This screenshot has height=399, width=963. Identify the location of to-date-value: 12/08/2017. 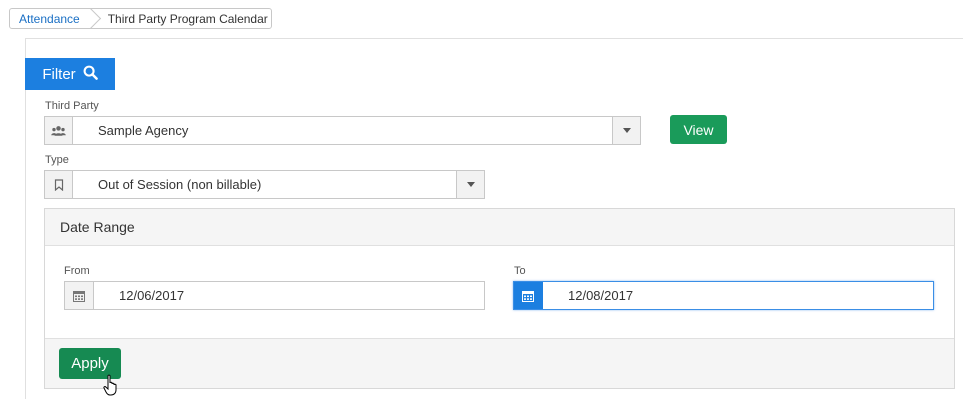
(601, 295).